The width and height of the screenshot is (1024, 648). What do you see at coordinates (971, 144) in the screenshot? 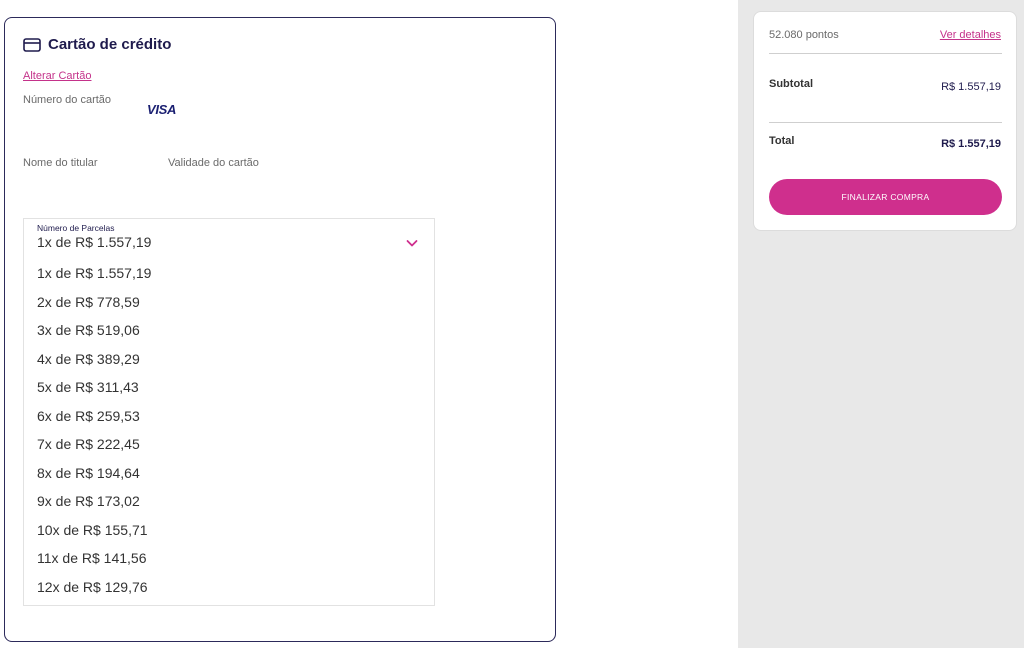
I see `total-value: R$ 1.557,19` at bounding box center [971, 144].